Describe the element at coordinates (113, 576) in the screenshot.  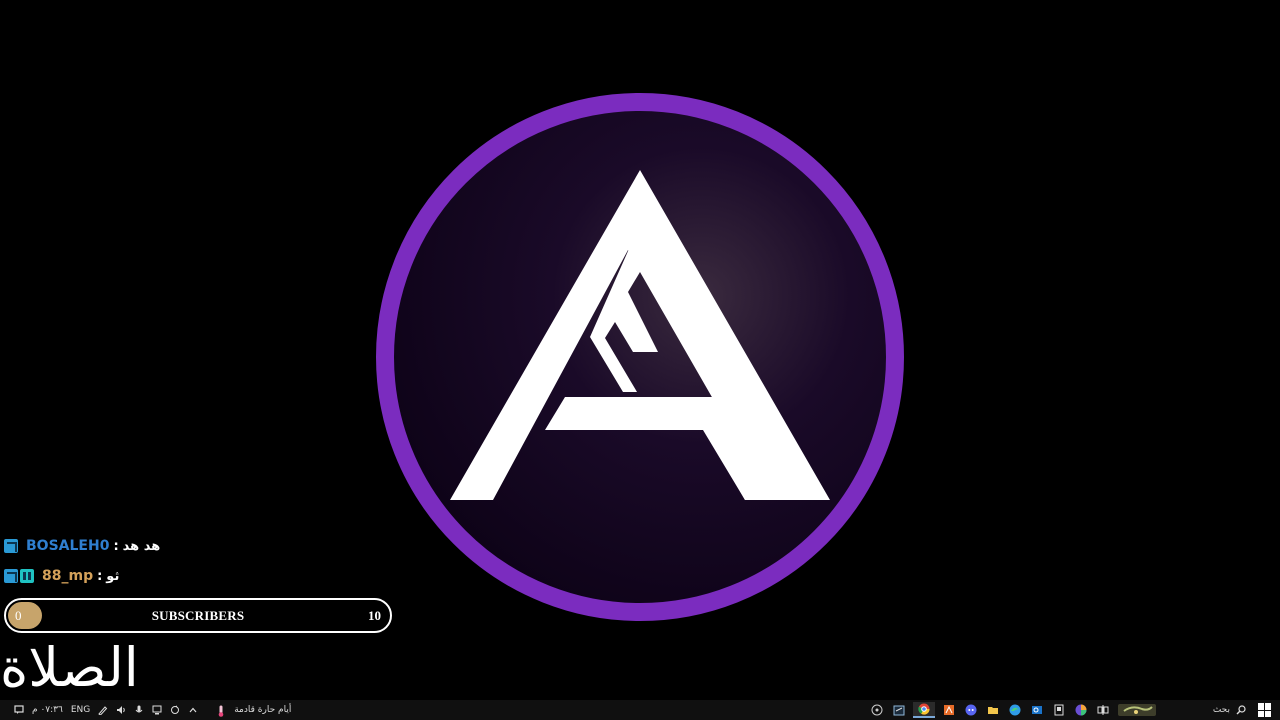
I see `chat-text: ثو` at that location.